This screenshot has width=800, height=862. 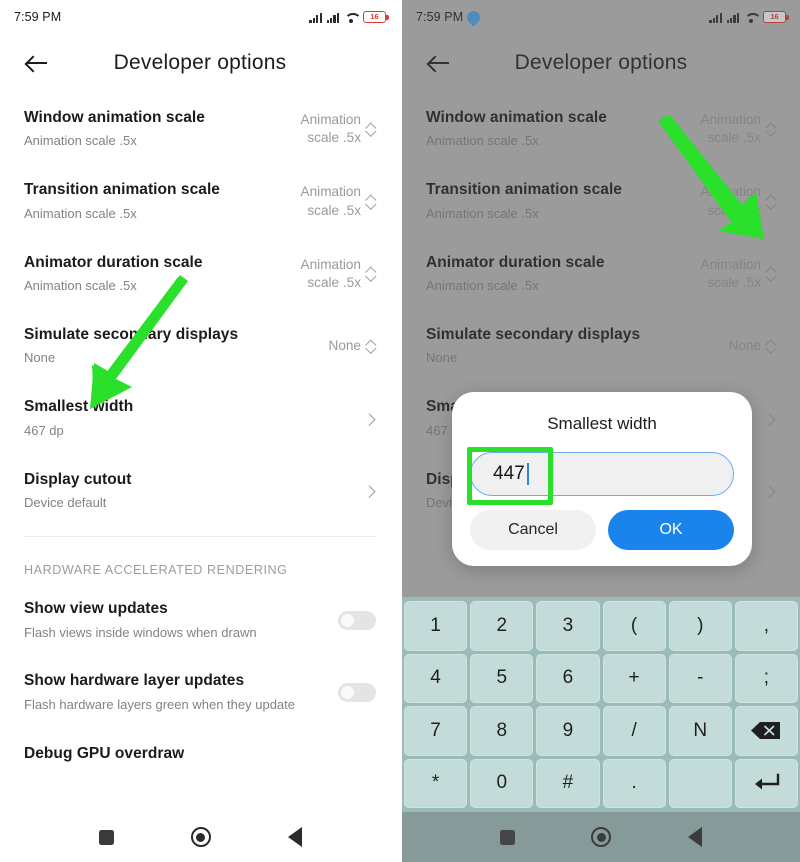 What do you see at coordinates (568, 783) in the screenshot?
I see `key-hash: #` at bounding box center [568, 783].